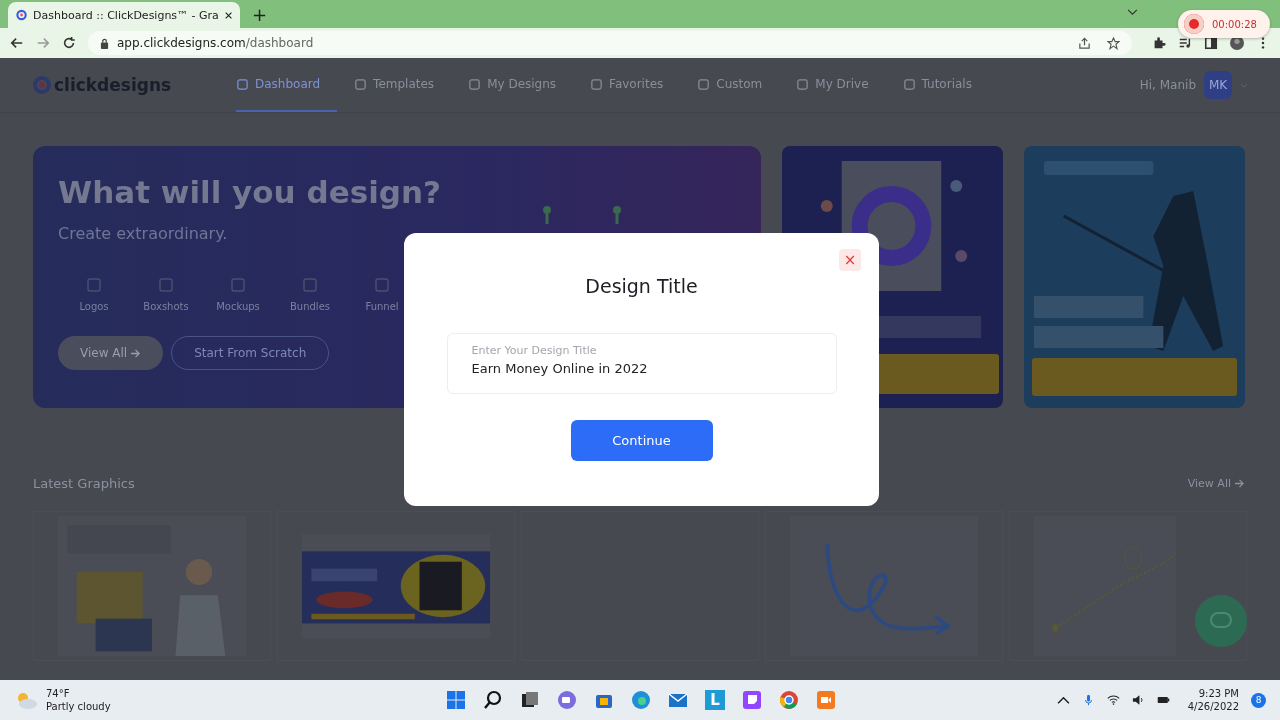 The height and width of the screenshot is (720, 1280). Describe the element at coordinates (94, 306) in the screenshot. I see `category-label: Logos` at that location.